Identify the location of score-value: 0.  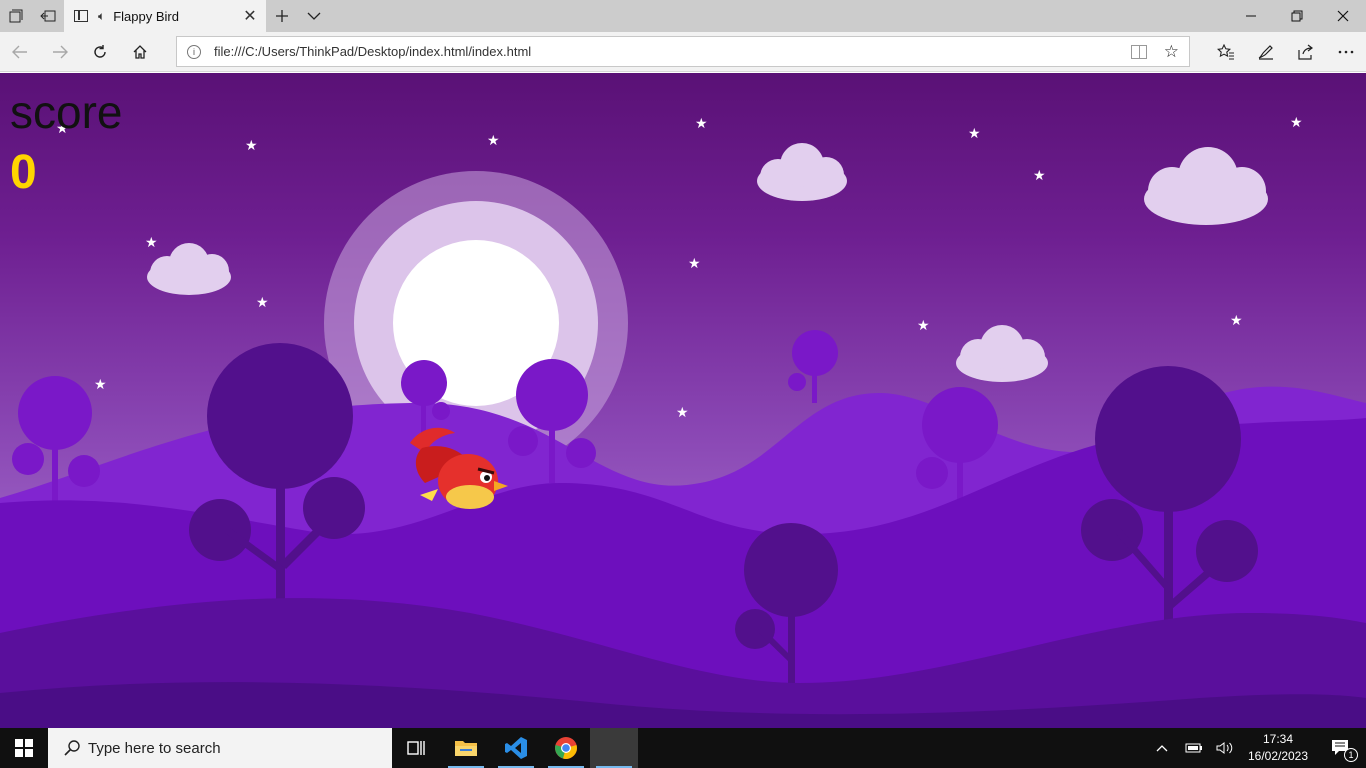
(23, 172).